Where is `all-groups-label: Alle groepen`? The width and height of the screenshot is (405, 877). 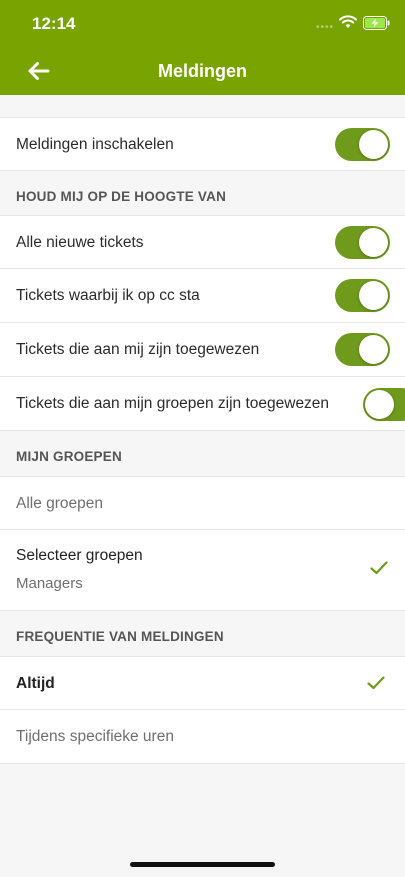 all-groups-label: Alle groepen is located at coordinates (60, 503).